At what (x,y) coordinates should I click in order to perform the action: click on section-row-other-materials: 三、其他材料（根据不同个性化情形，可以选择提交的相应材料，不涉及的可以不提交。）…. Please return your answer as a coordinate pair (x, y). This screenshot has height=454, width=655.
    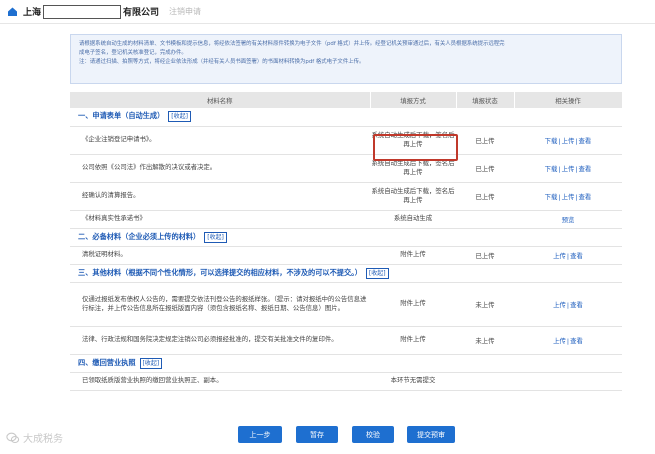
    Looking at the image, I should click on (346, 273).